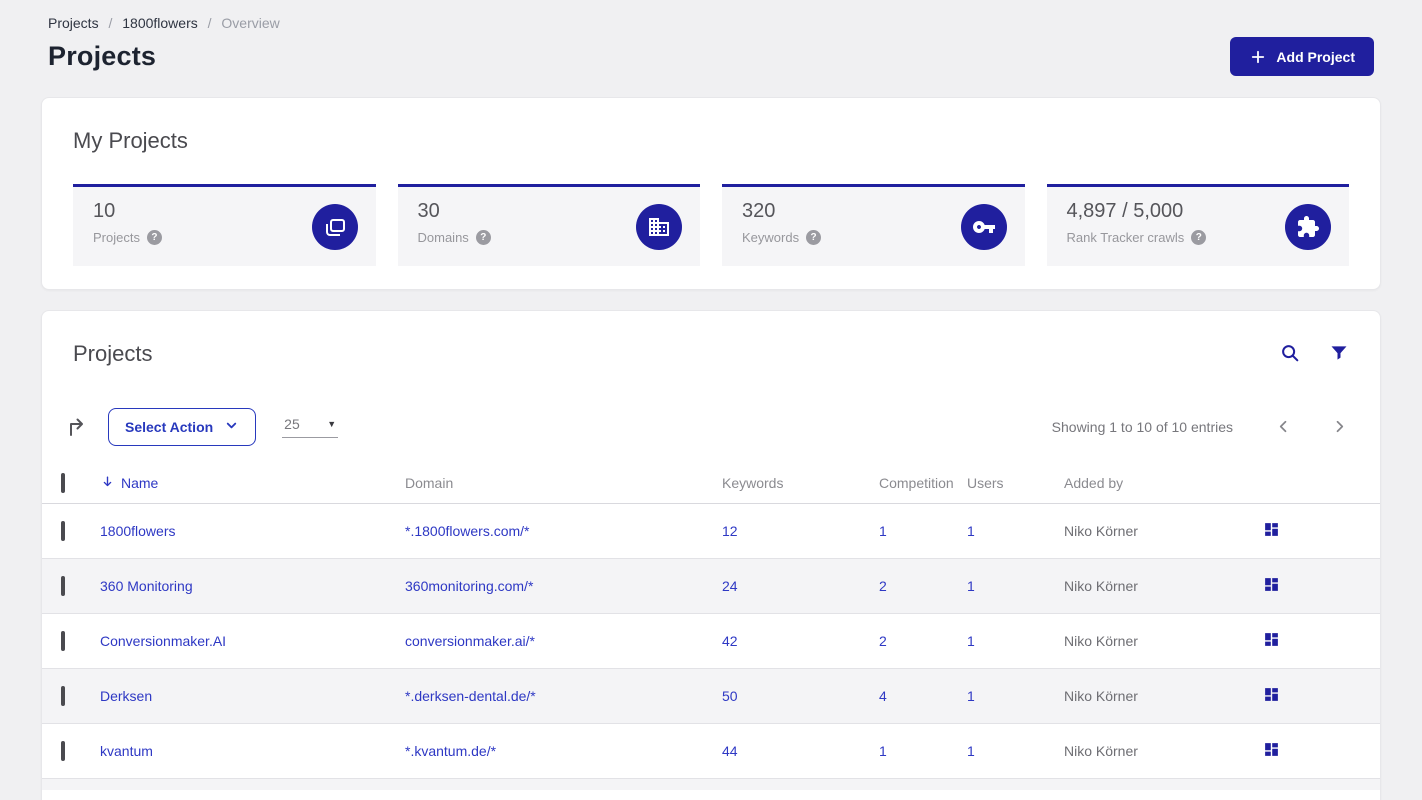 Image resolution: width=1422 pixels, height=800 pixels. I want to click on keywords-count-label: Keywords, so click(771, 237).